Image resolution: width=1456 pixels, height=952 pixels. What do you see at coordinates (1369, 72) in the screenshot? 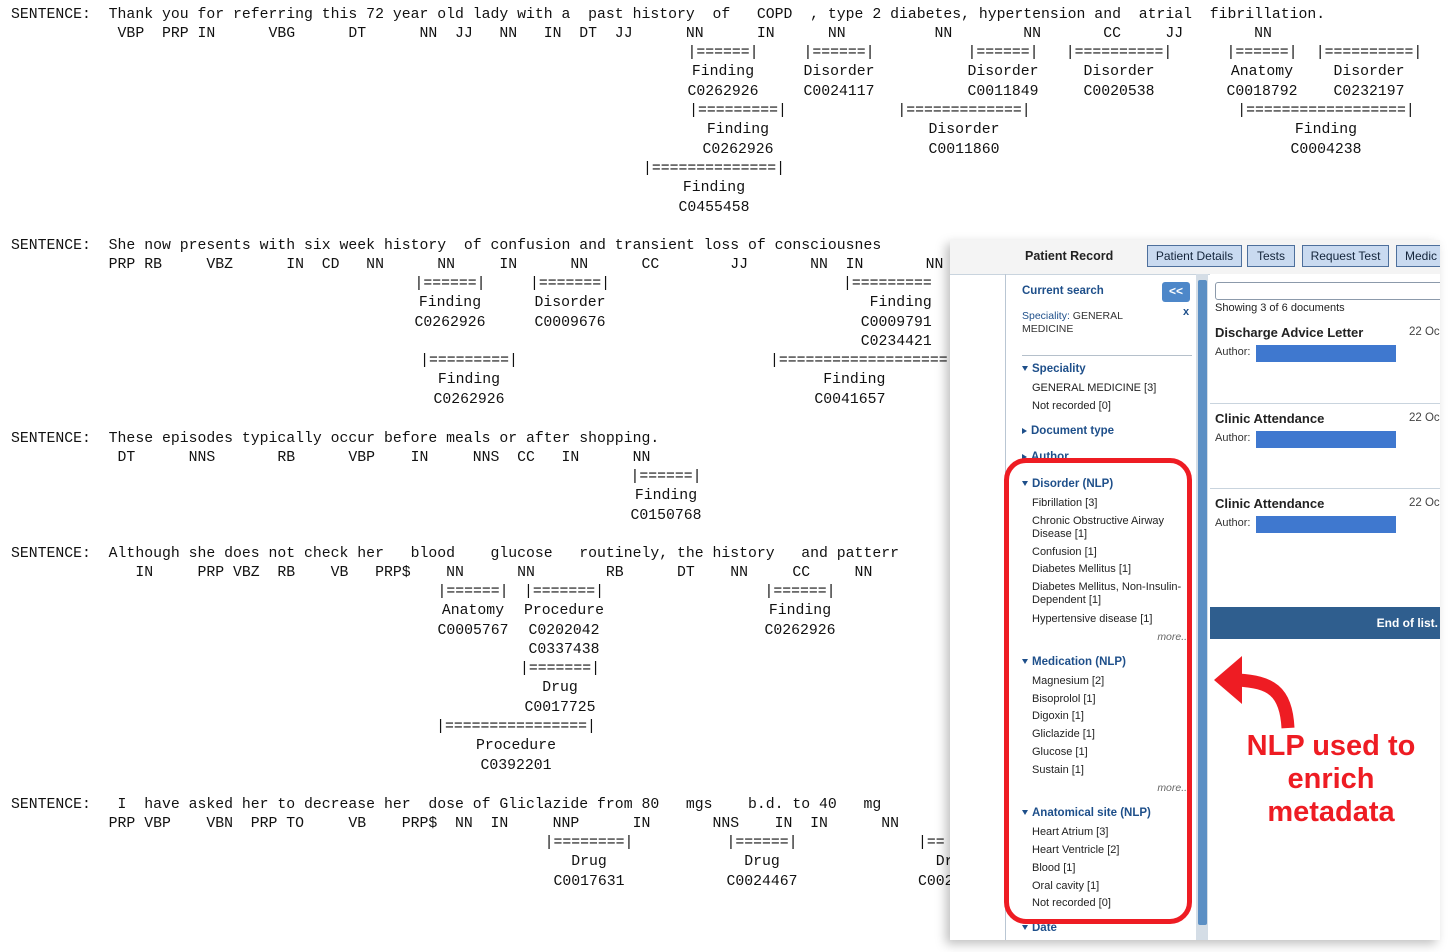
I see `concept-label: |==========| Disorder C0232197` at bounding box center [1369, 72].